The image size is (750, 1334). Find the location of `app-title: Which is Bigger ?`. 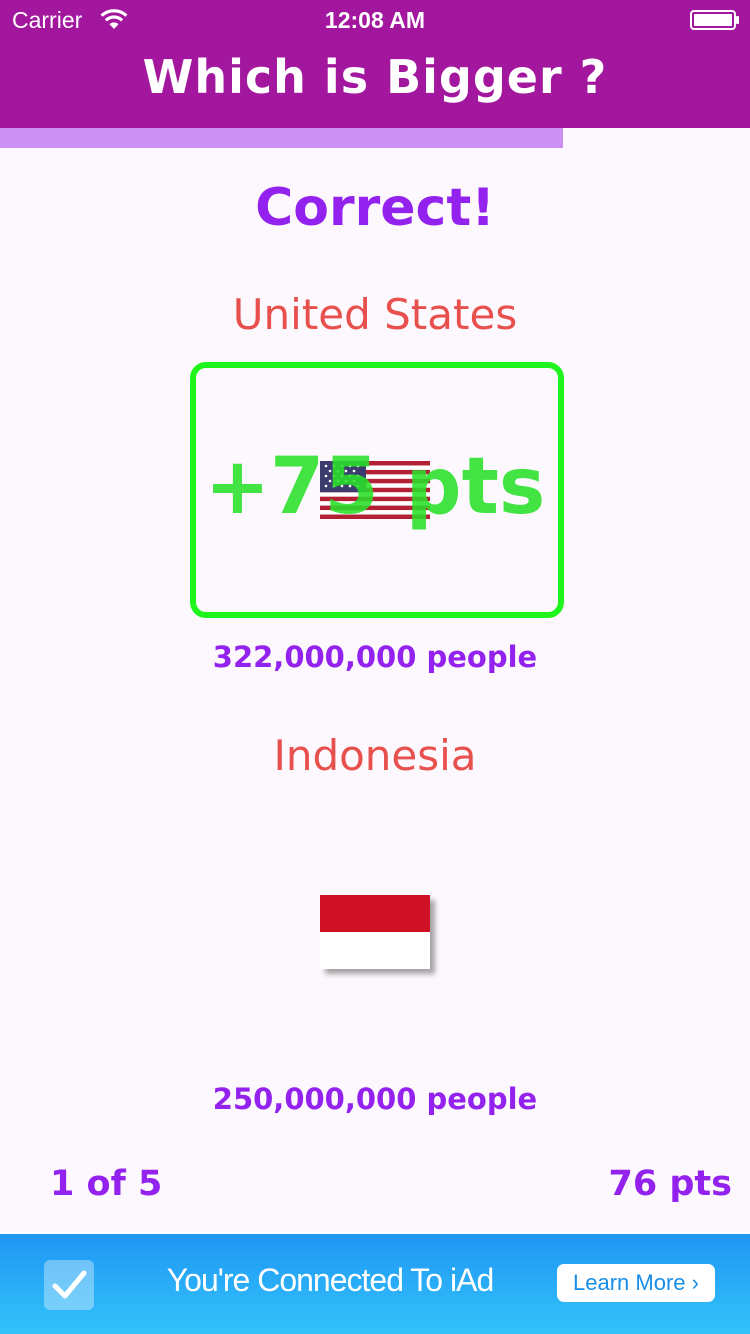

app-title: Which is Bigger ? is located at coordinates (375, 77).